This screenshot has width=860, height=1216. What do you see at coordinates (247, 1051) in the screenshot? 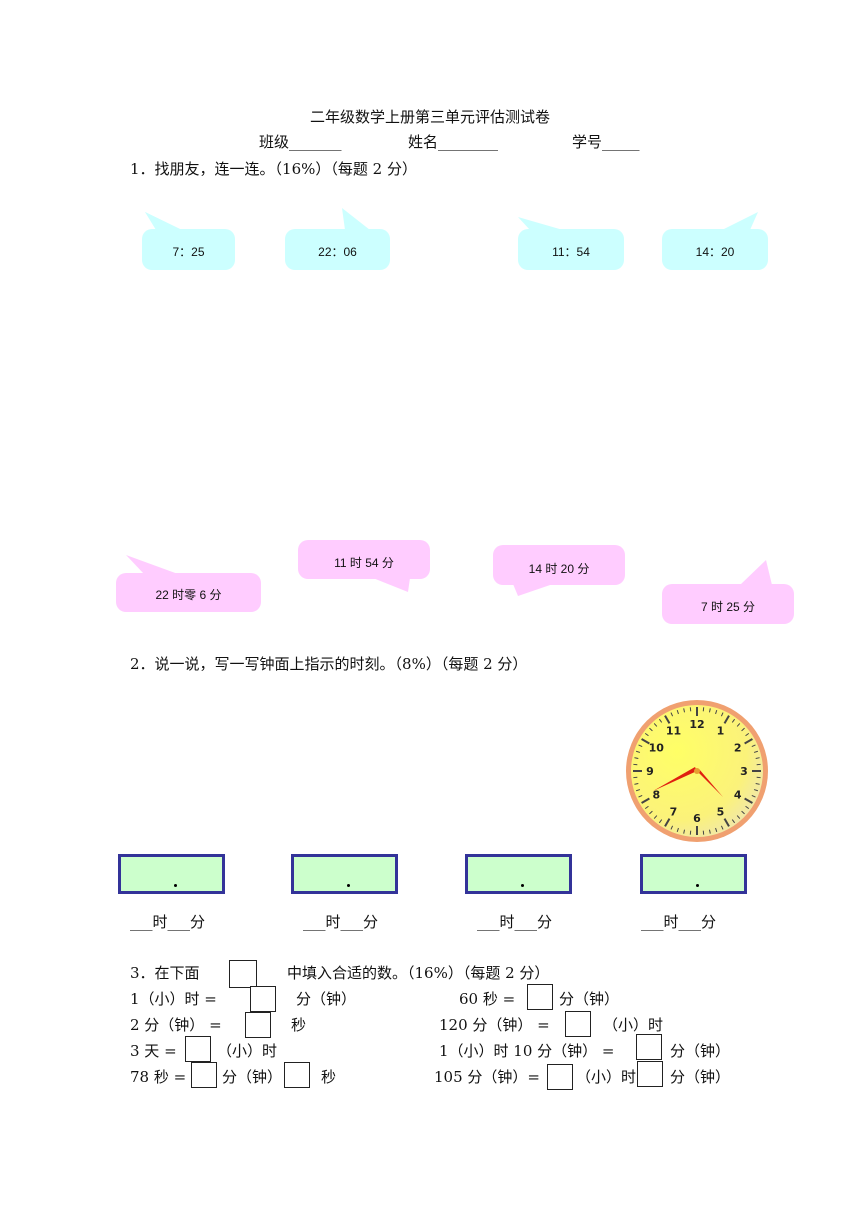
I see `q3-left-3-b: （小）时` at bounding box center [247, 1051].